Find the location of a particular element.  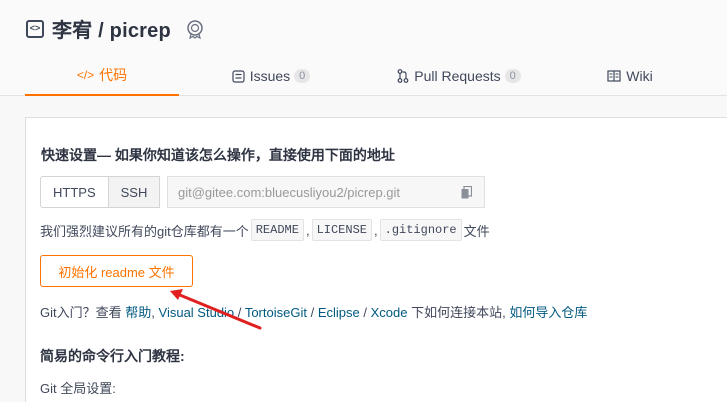

repo-name: 李宥 / picrep is located at coordinates (111, 28).